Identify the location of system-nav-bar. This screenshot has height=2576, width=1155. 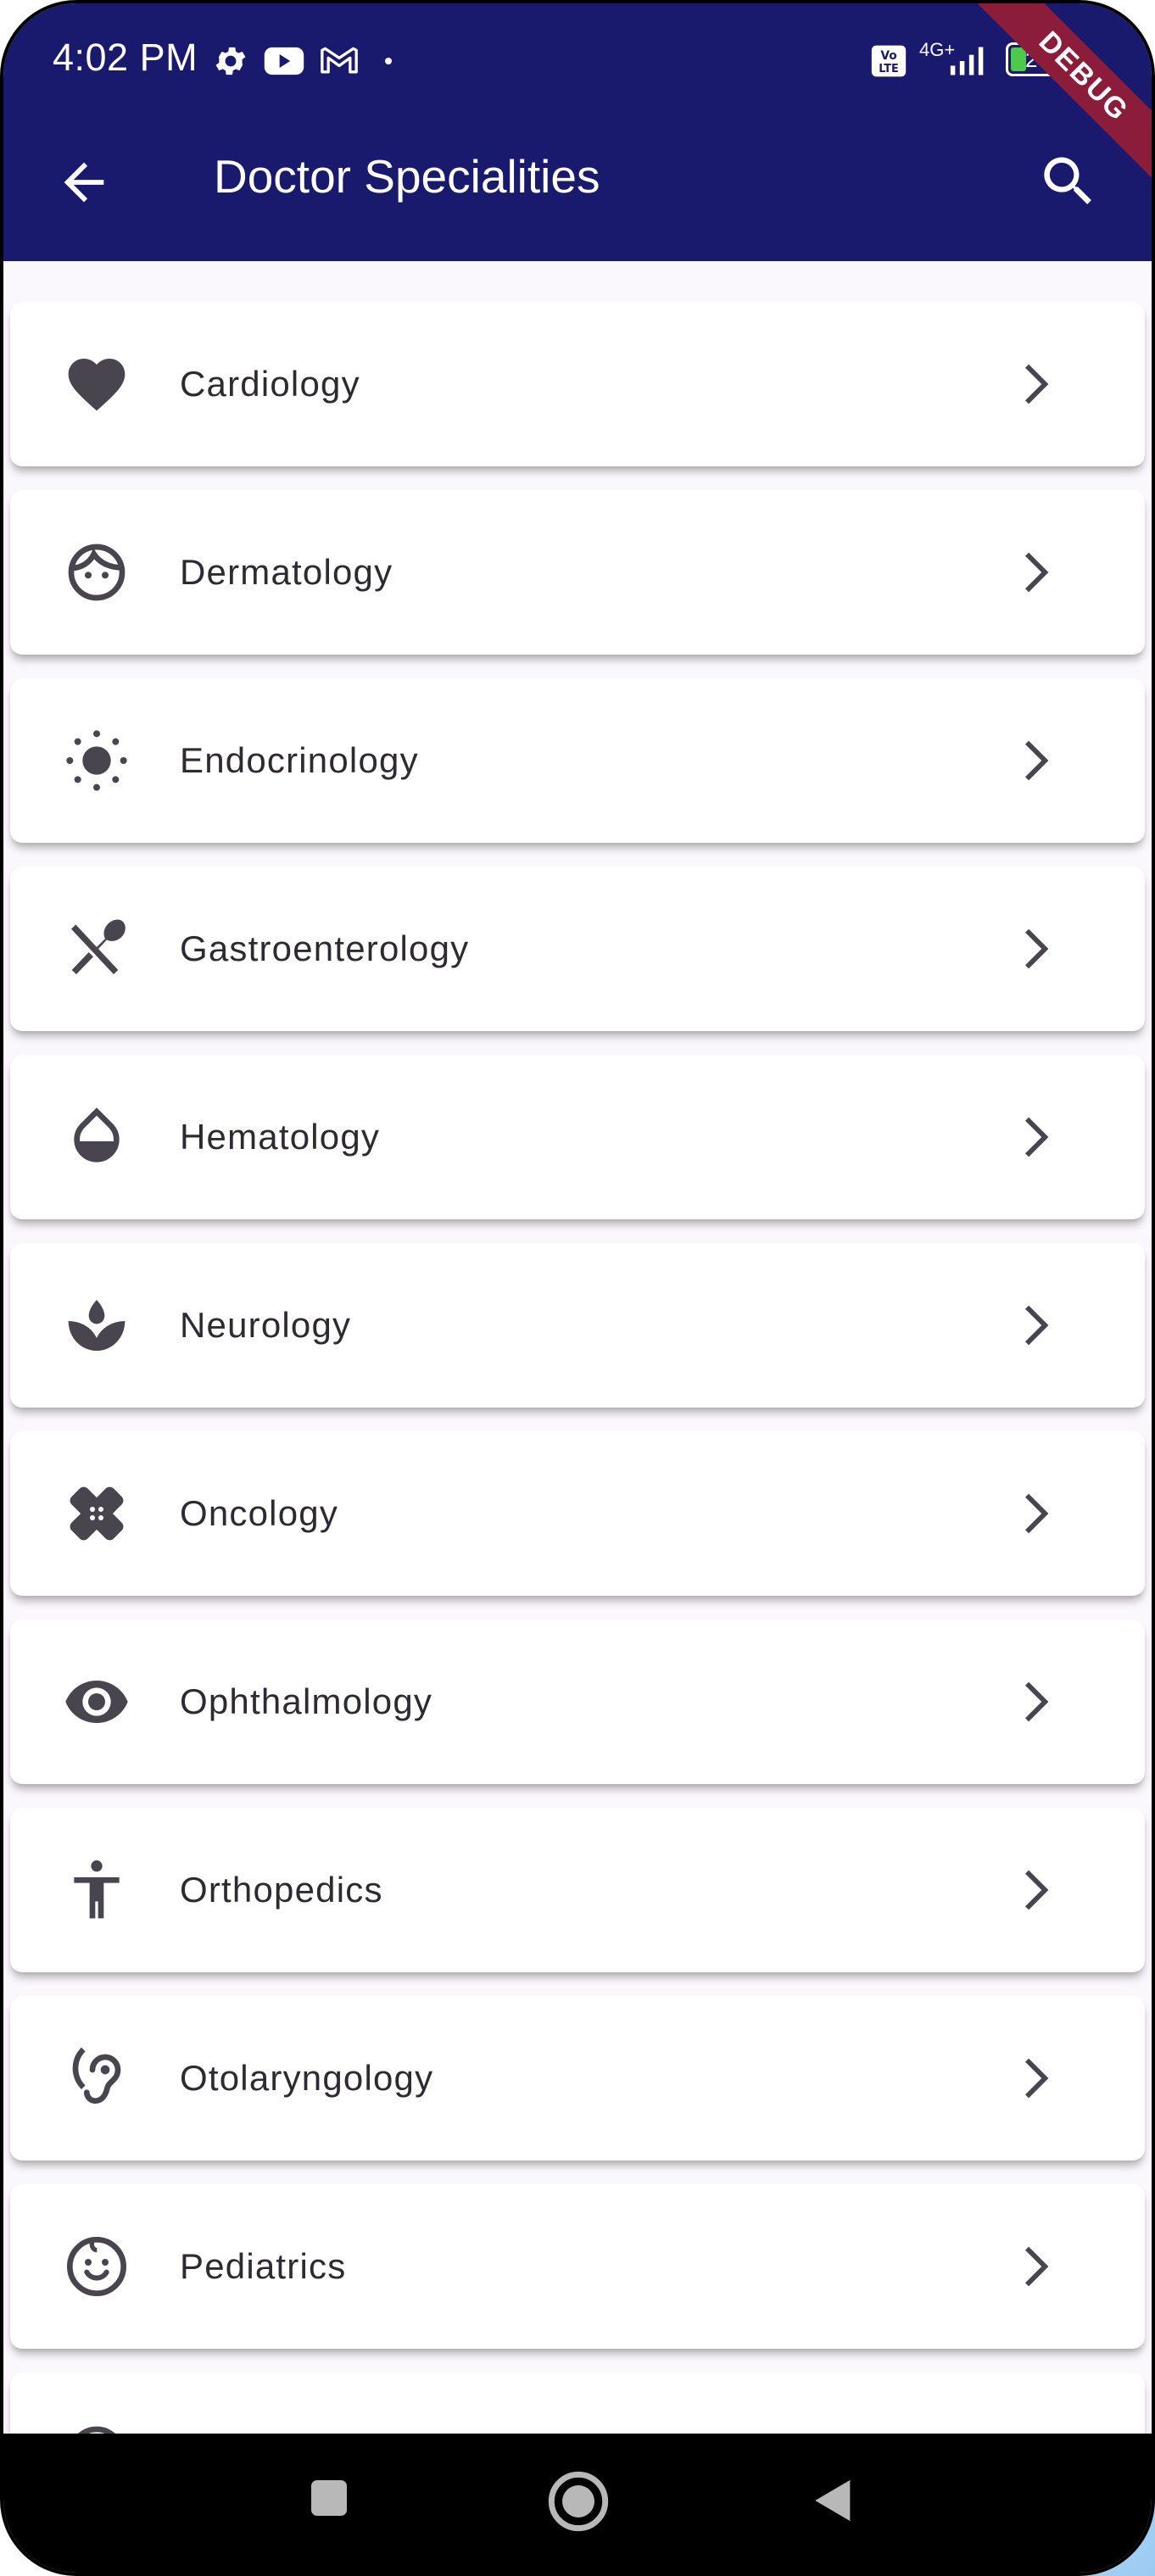
(577, 2503).